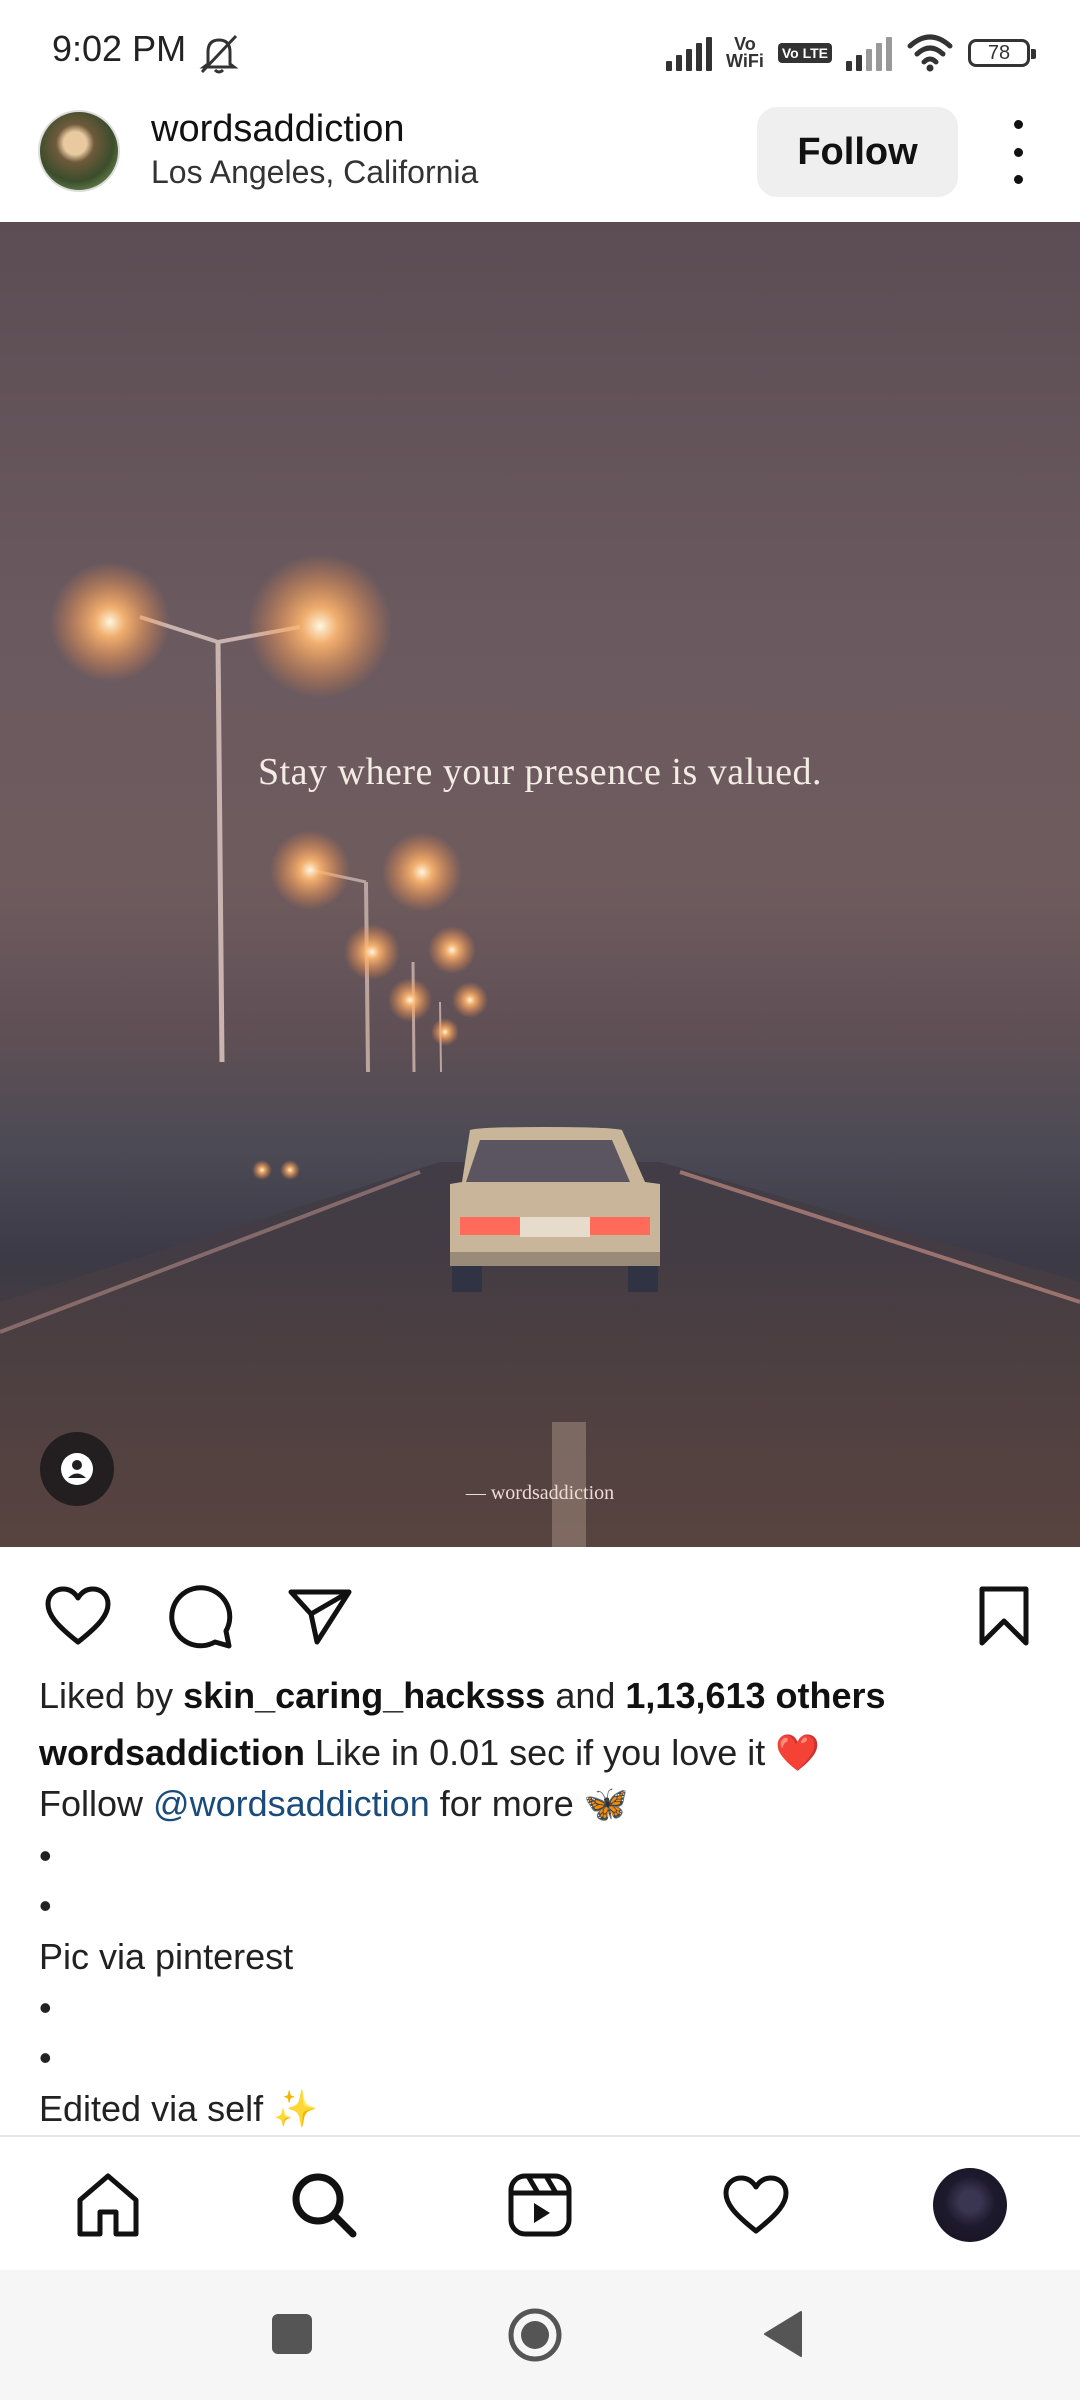 Image resolution: width=1080 pixels, height=2400 pixels. What do you see at coordinates (166, 1956) in the screenshot?
I see `caption-line-3: Pic via pinterest` at bounding box center [166, 1956].